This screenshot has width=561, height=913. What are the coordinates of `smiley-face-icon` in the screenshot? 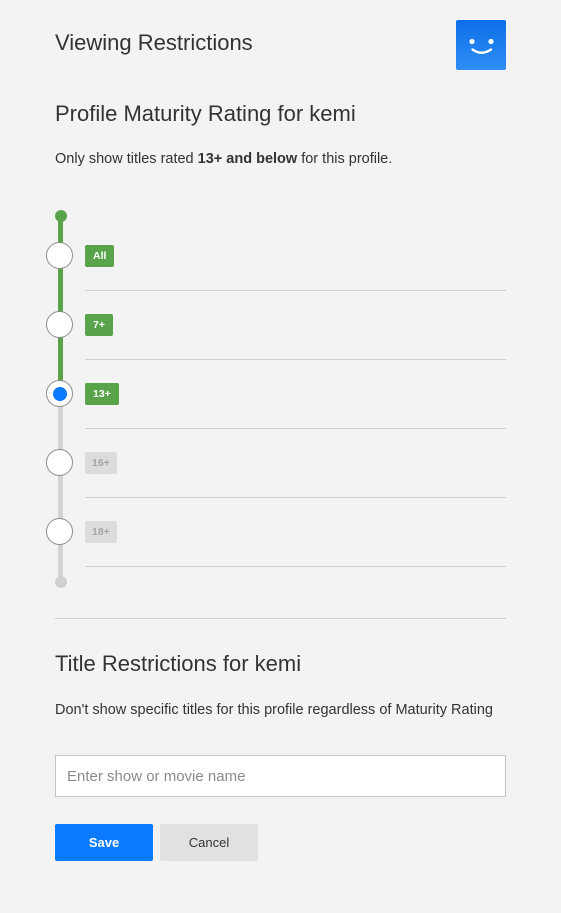 It's located at (481, 46).